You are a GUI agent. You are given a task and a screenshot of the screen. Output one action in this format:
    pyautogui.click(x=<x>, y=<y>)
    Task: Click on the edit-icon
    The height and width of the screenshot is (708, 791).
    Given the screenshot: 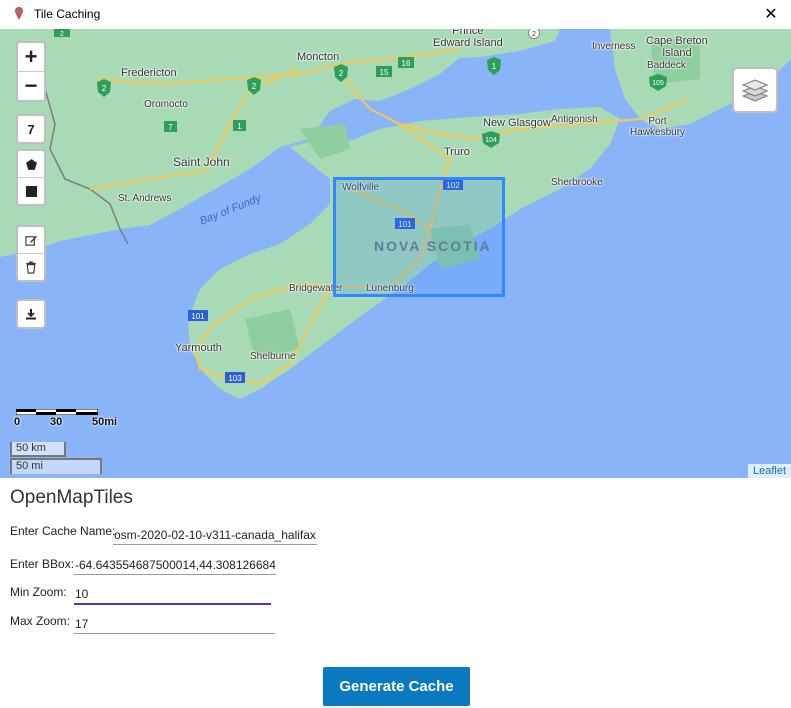 What is the action you would take?
    pyautogui.click(x=30, y=240)
    